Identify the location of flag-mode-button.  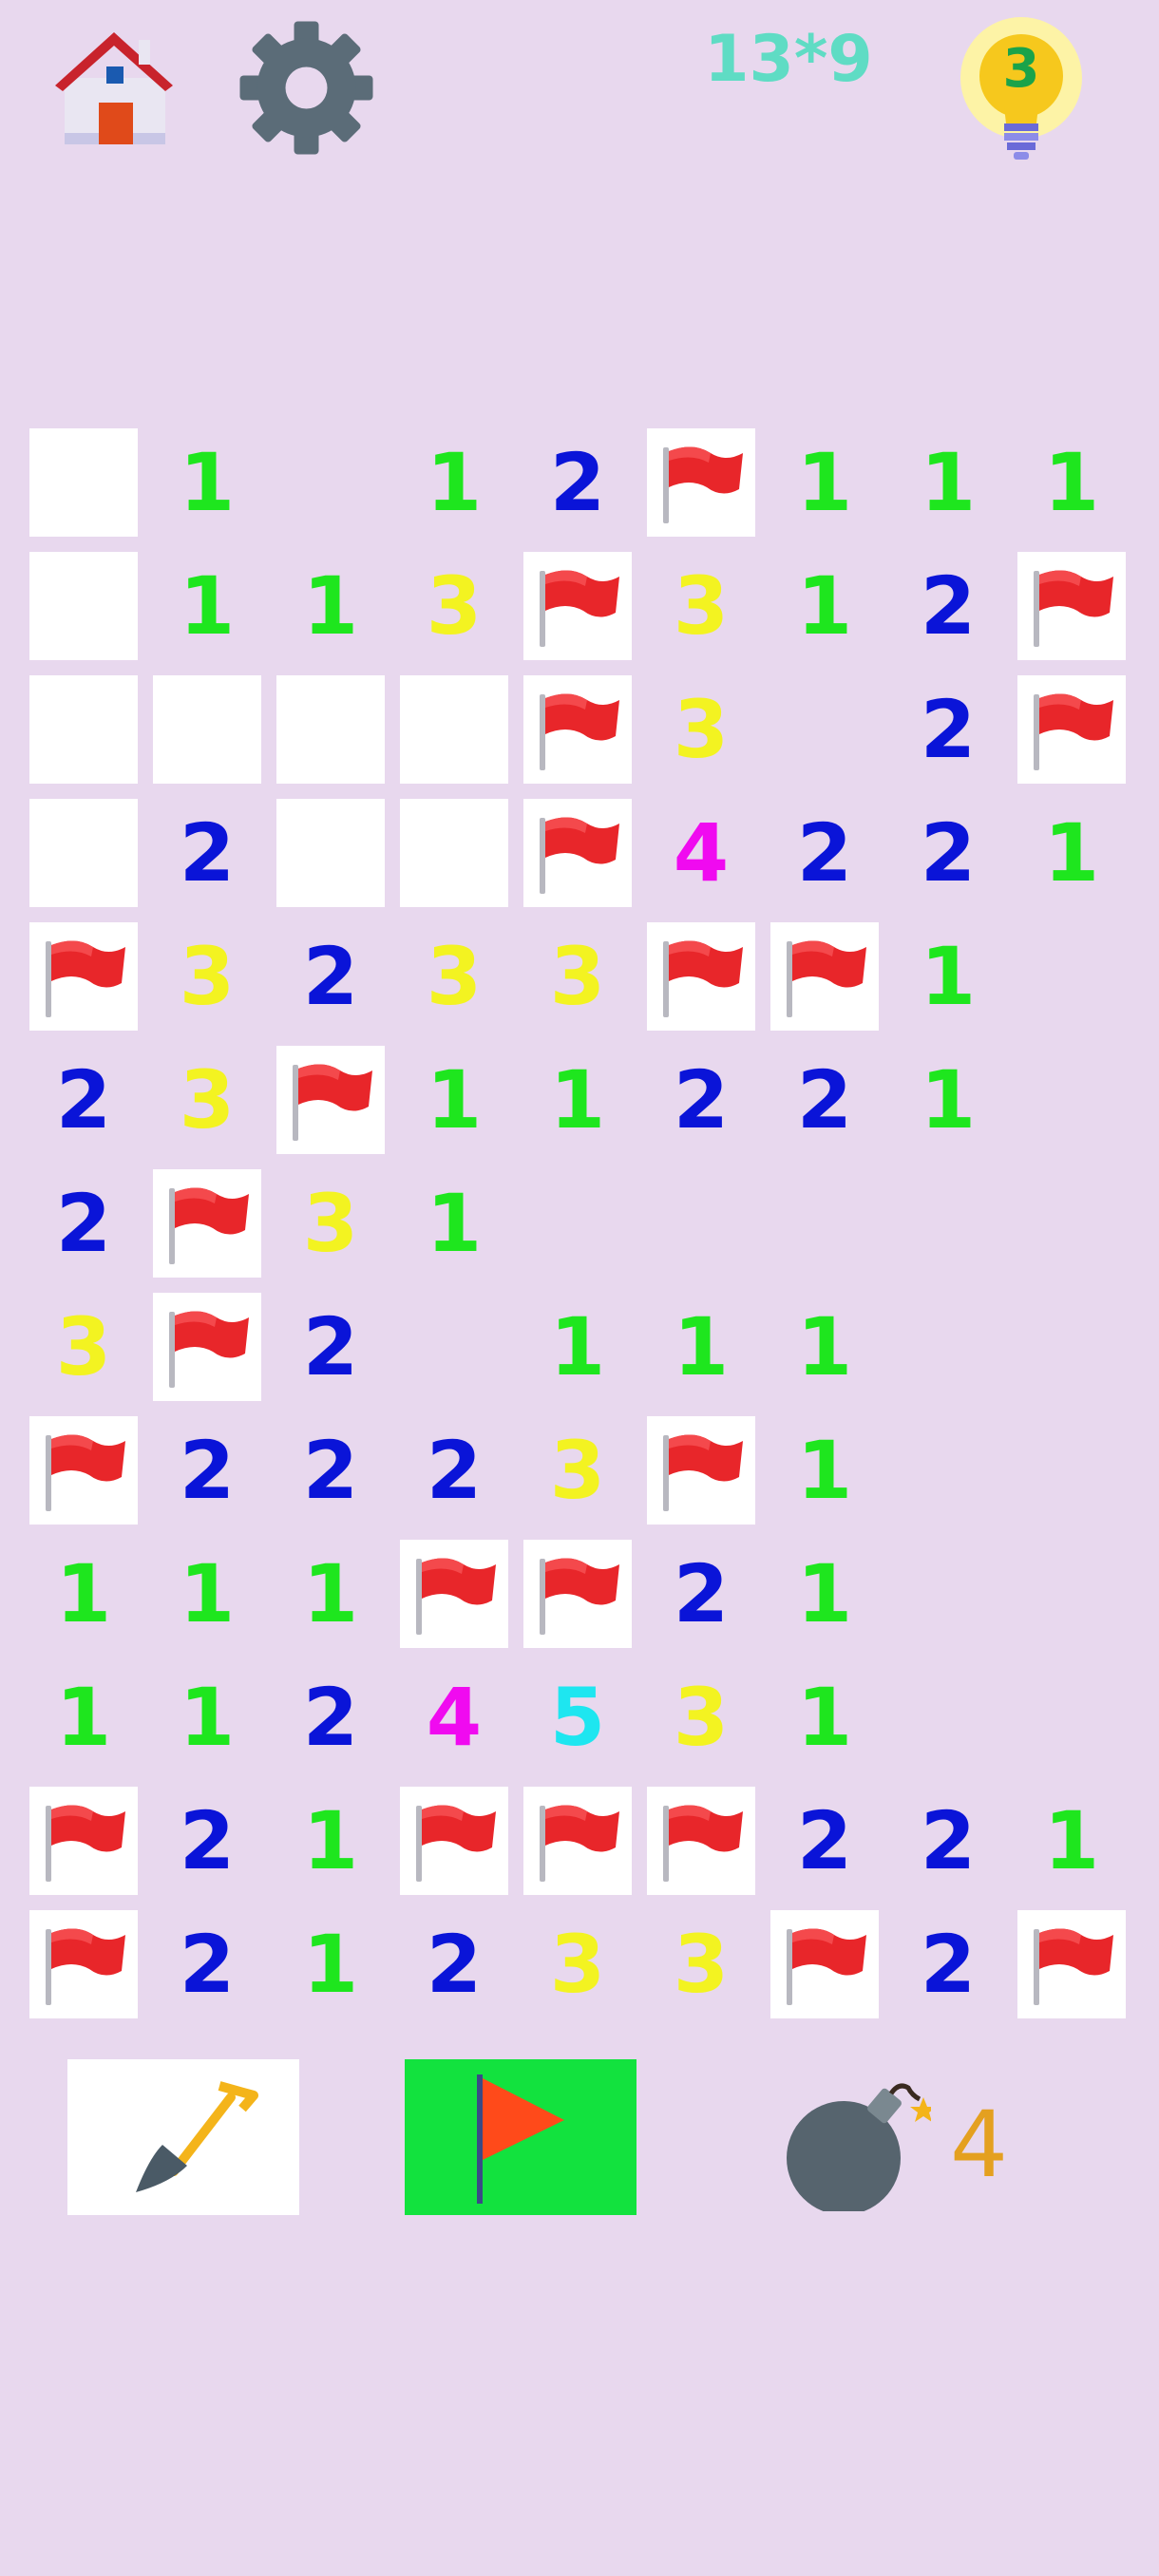
(520, 2137).